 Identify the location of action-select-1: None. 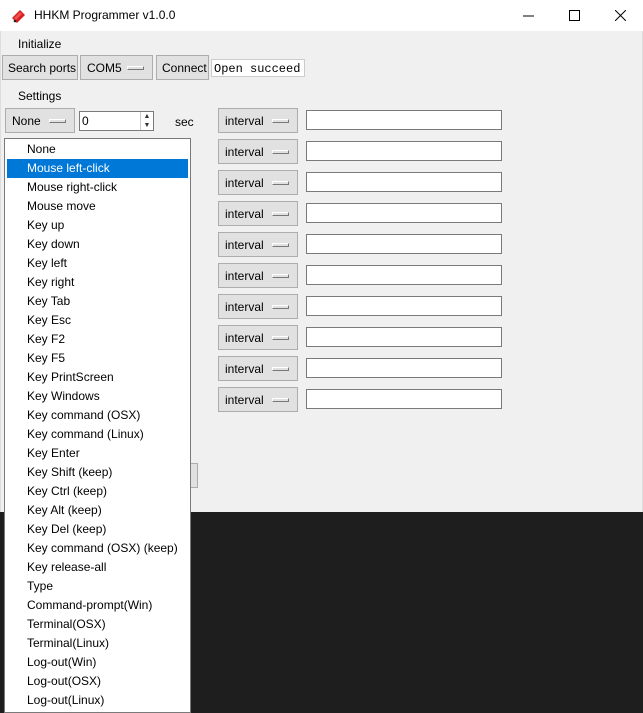
(40, 120).